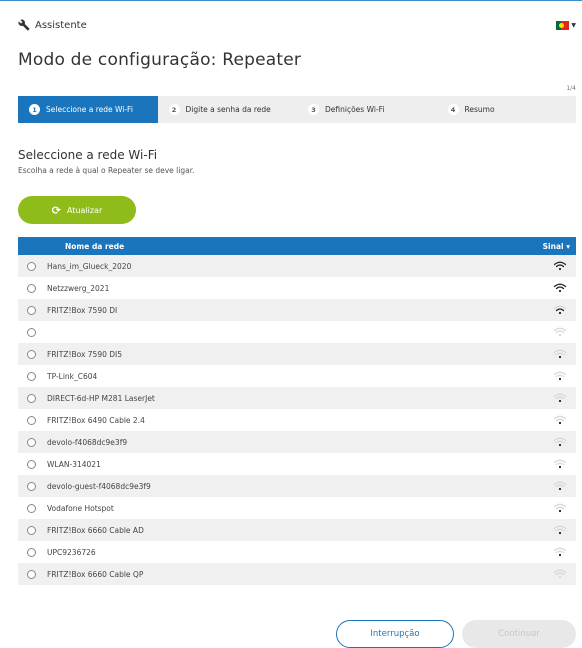 The height and width of the screenshot is (648, 582). What do you see at coordinates (95, 246) in the screenshot?
I see `column-network-name: Nome da rede` at bounding box center [95, 246].